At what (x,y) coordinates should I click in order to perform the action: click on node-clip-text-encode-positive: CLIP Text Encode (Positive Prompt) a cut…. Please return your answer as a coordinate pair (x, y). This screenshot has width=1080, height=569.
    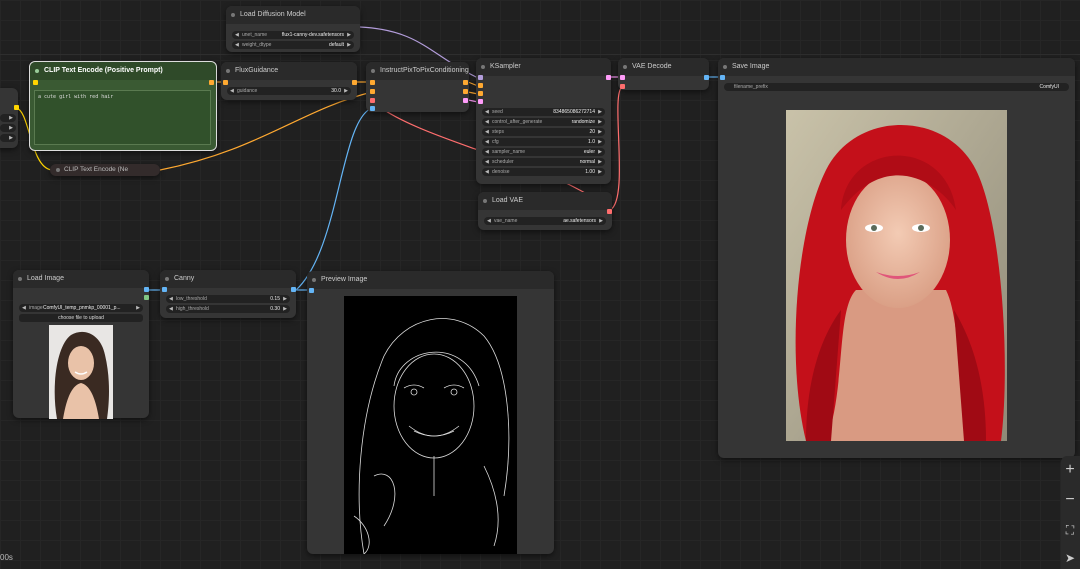
    Looking at the image, I should click on (123, 106).